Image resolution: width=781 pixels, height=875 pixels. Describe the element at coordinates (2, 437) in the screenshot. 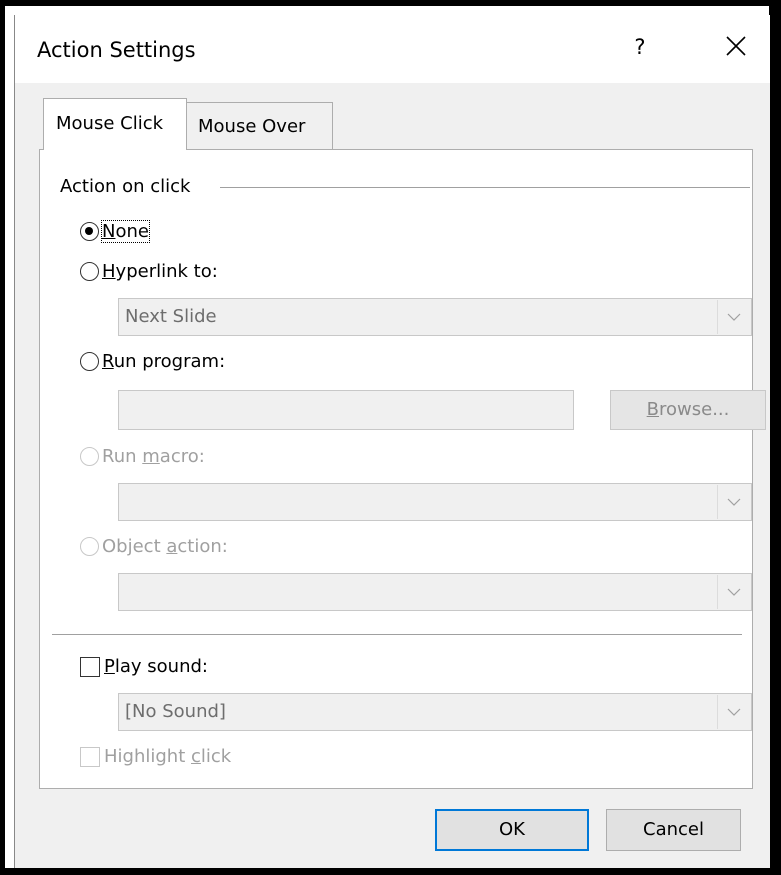

I see `screen-border-left` at that location.